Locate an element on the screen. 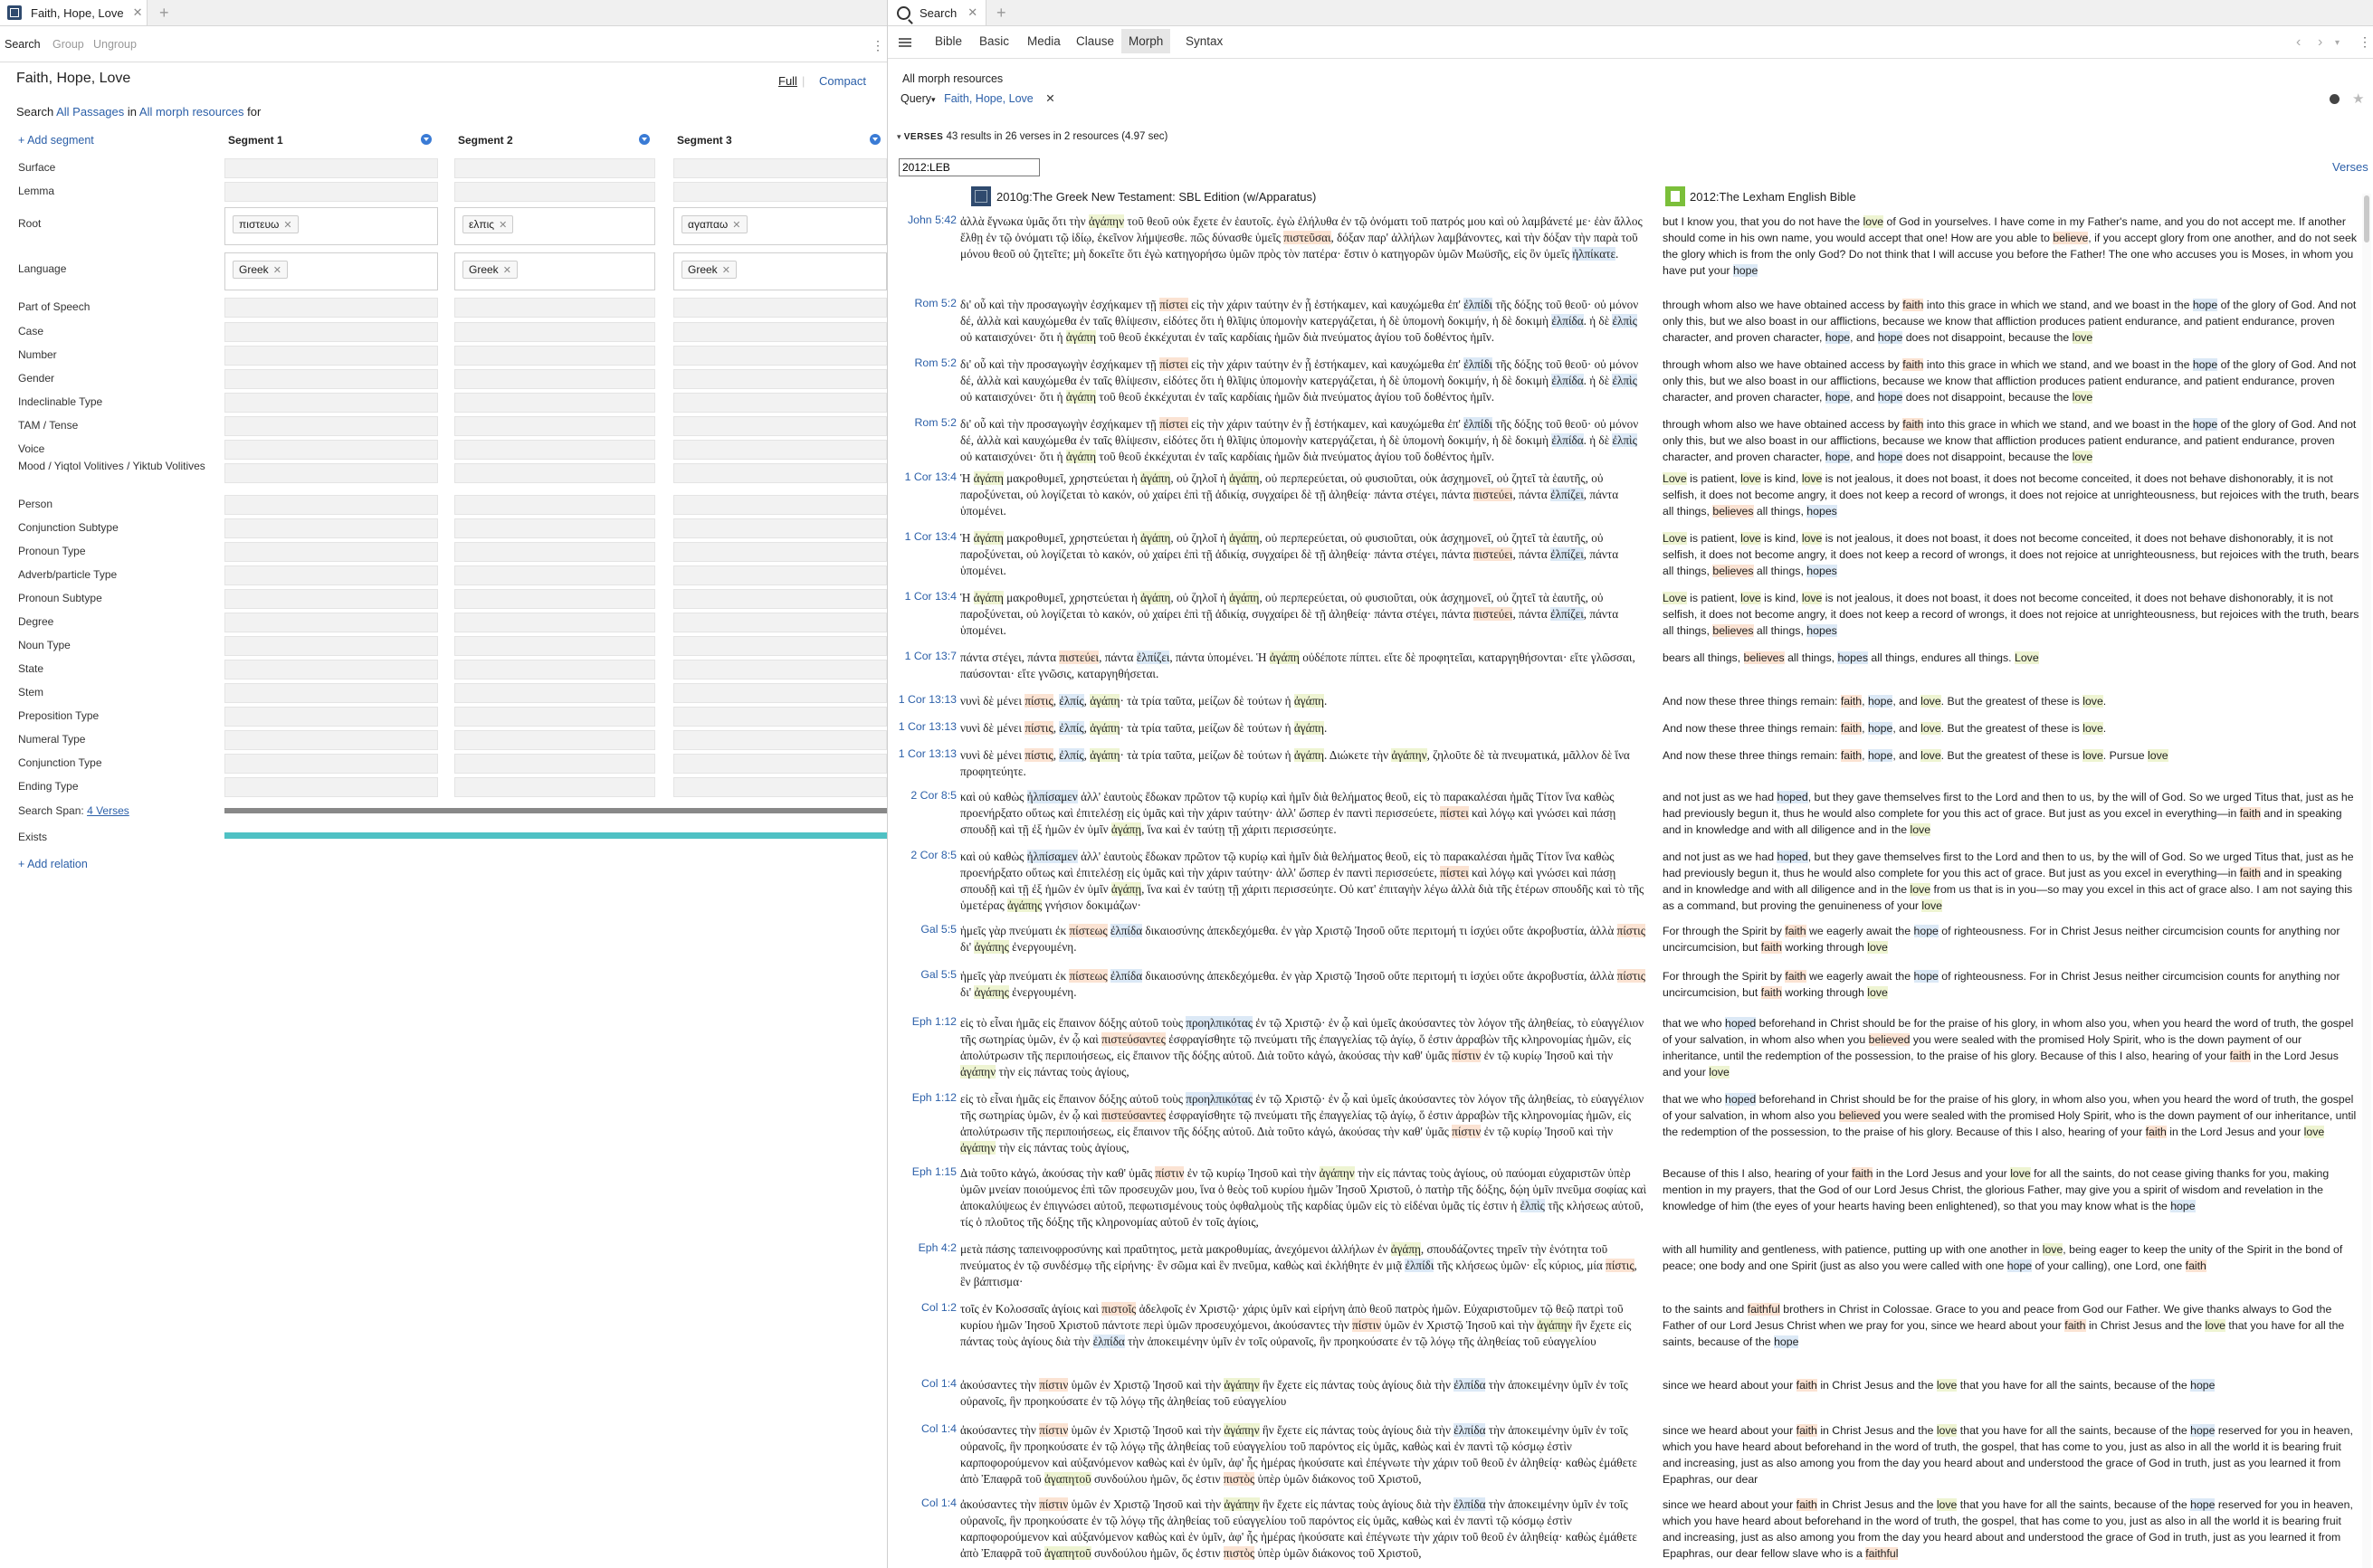  group-button: Group is located at coordinates (68, 45).